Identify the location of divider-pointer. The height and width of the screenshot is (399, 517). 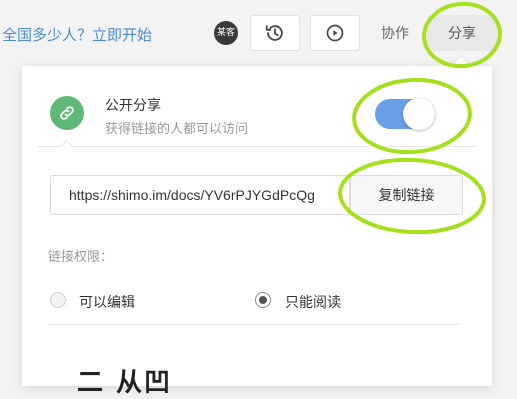
(66, 146).